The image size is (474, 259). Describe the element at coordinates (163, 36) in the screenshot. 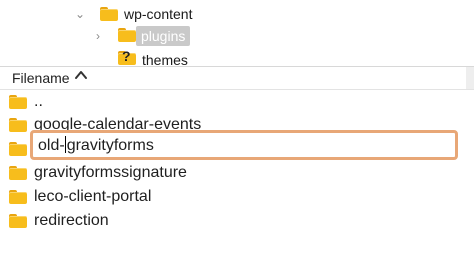

I see `tree-item-label: plugins` at that location.